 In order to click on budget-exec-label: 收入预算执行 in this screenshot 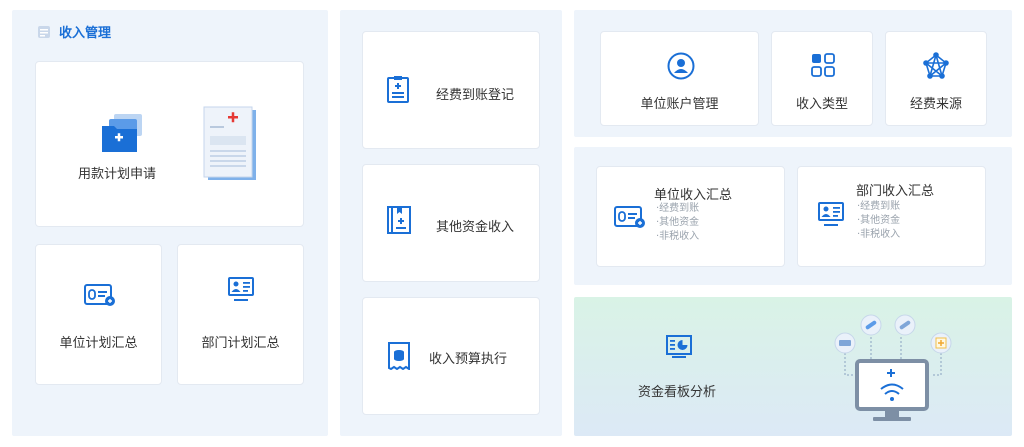, I will do `click(468, 359)`.